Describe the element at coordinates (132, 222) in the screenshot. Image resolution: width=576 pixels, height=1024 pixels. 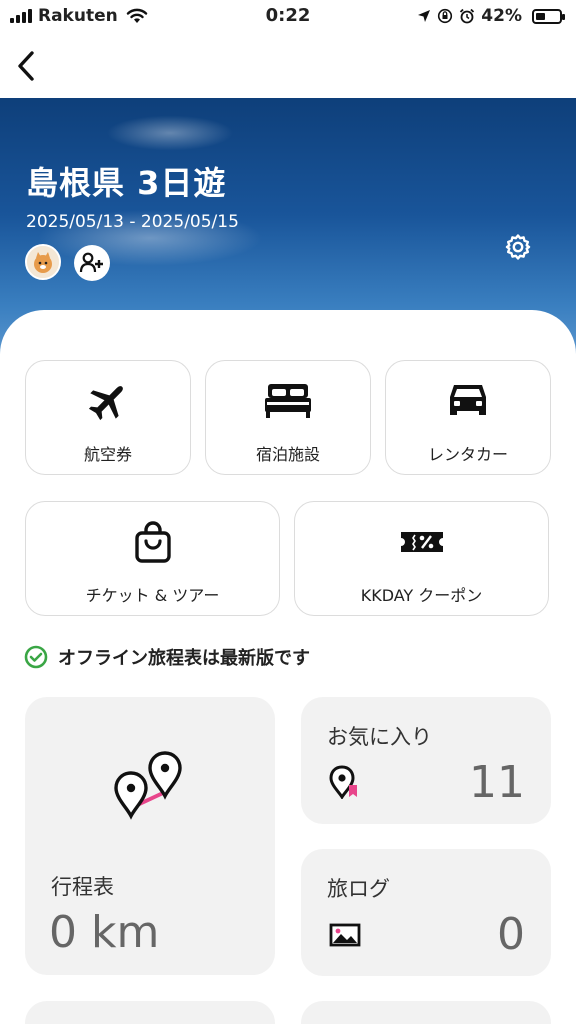
I see `trip-dates: 2025/05/13 - 2025/05/15` at that location.